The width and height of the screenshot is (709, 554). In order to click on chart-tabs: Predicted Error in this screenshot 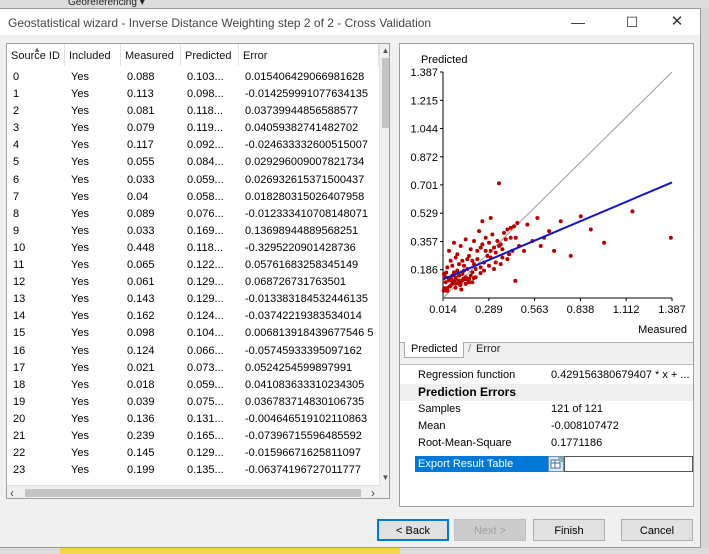, I will do `click(546, 350)`.